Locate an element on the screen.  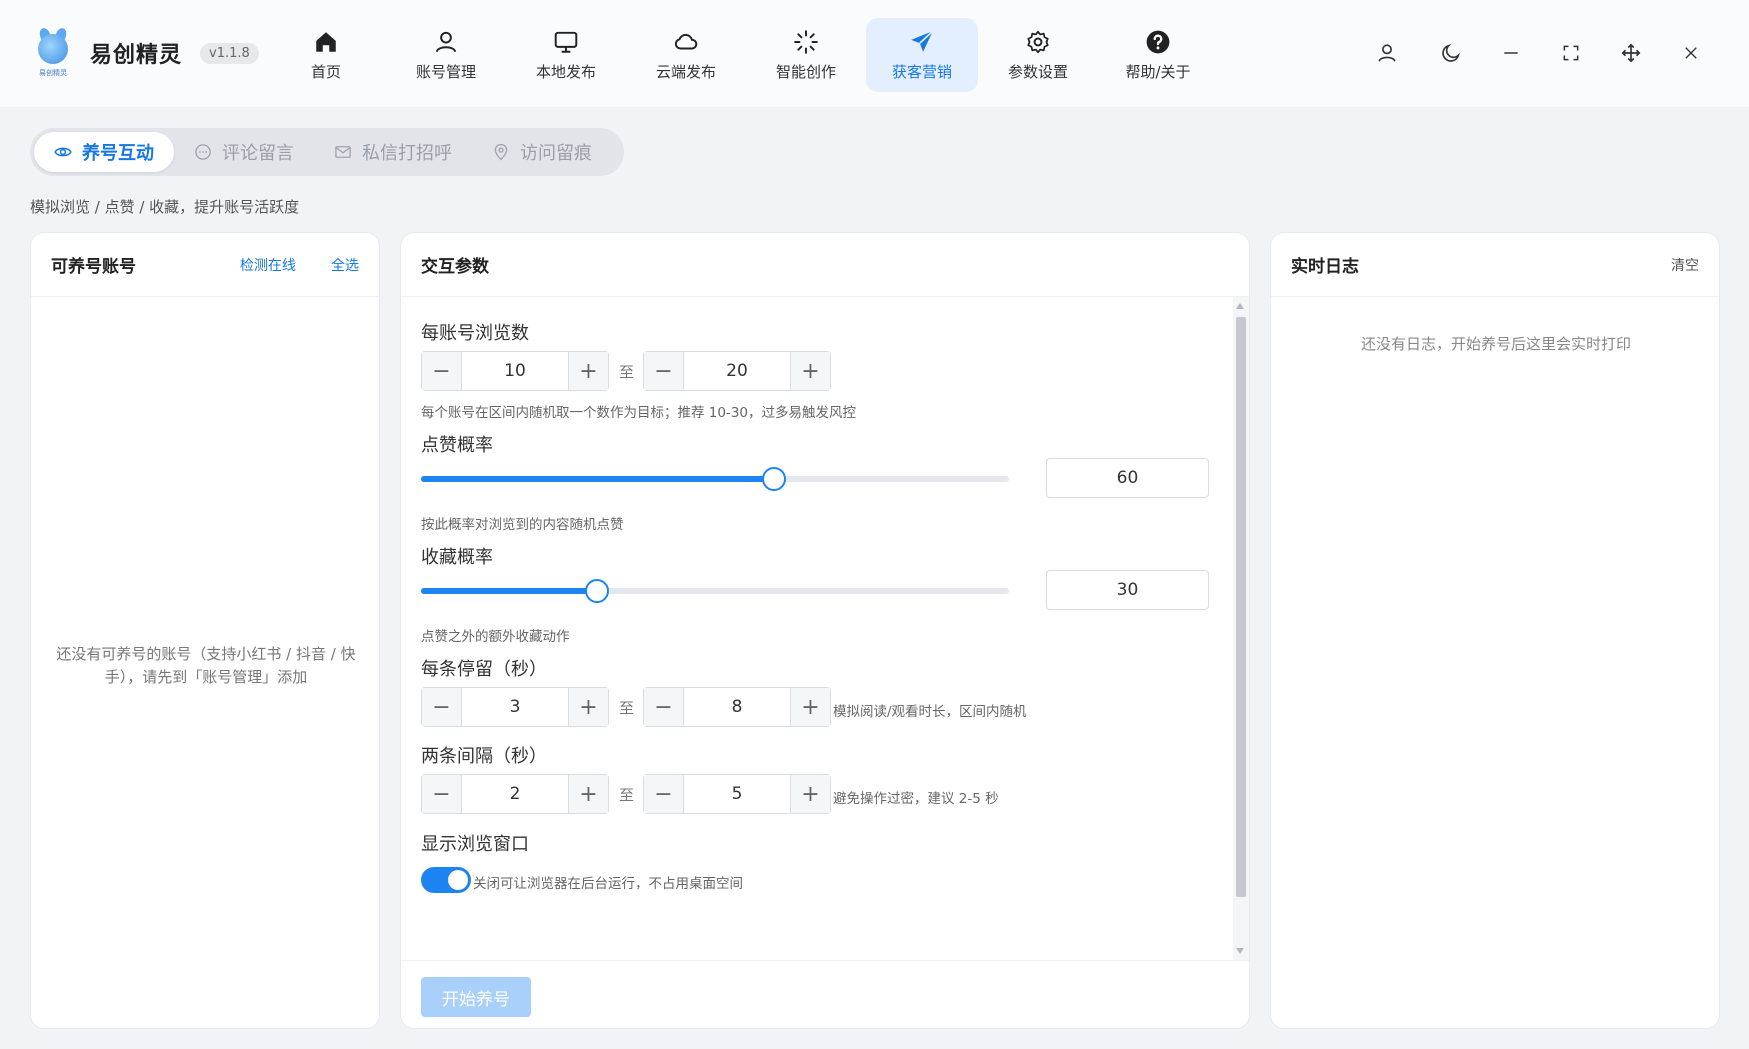
nav-label: 获客营销 is located at coordinates (921, 71).